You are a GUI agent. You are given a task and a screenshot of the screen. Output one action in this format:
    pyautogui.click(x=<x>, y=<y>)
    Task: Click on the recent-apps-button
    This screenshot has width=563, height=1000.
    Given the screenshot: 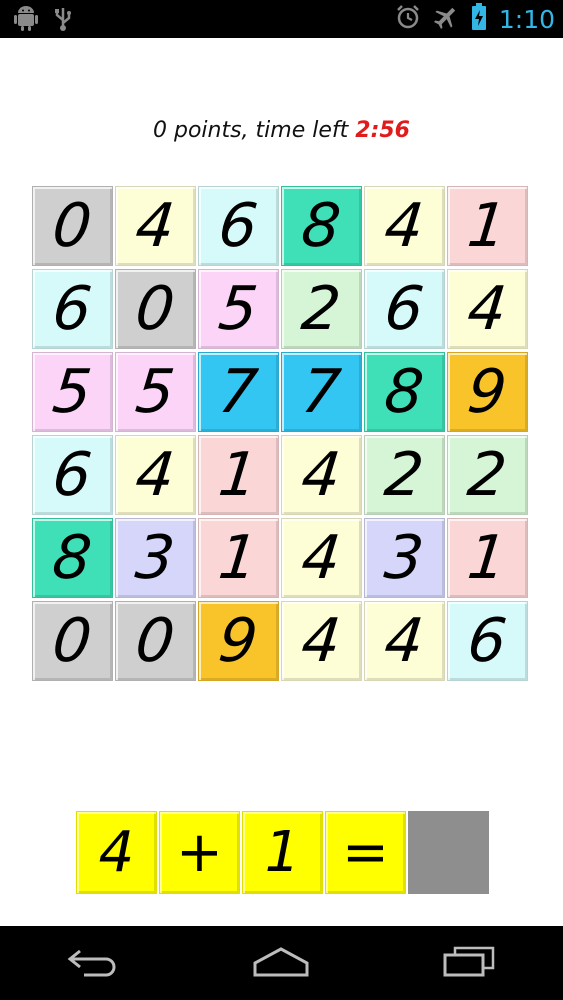 What is the action you would take?
    pyautogui.click(x=469, y=963)
    